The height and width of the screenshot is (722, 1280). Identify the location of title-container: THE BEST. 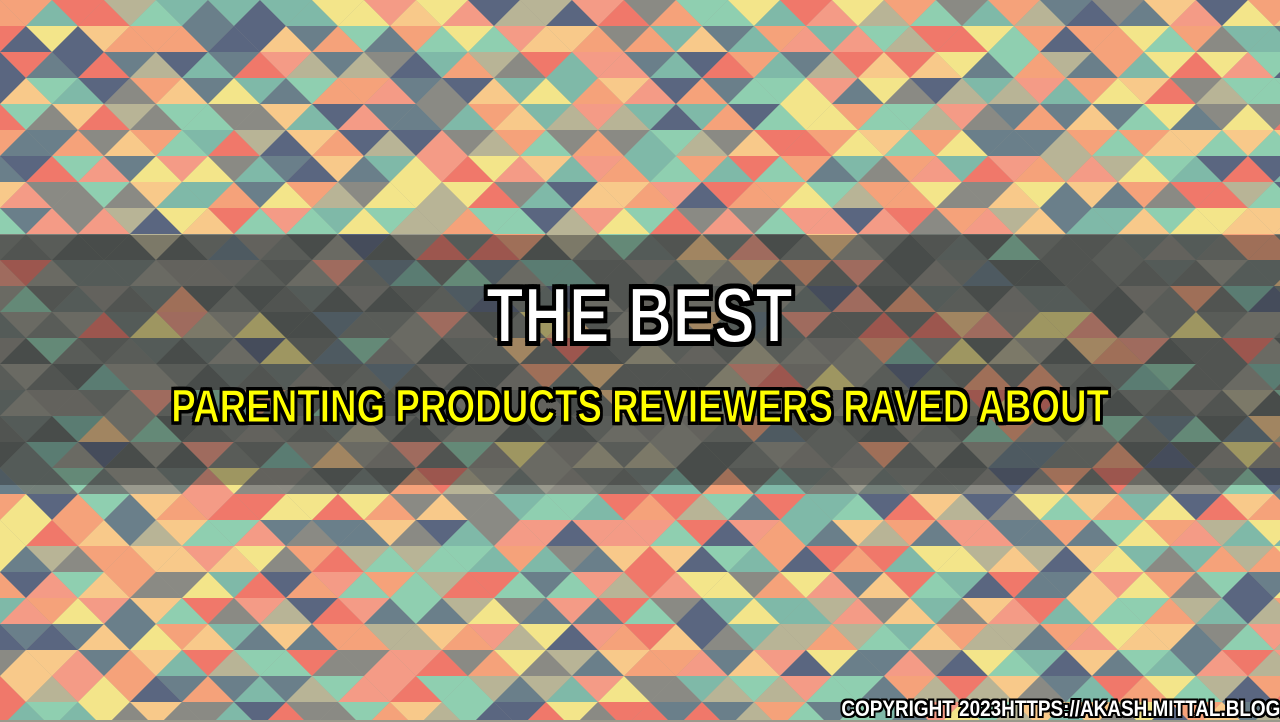
(640, 315).